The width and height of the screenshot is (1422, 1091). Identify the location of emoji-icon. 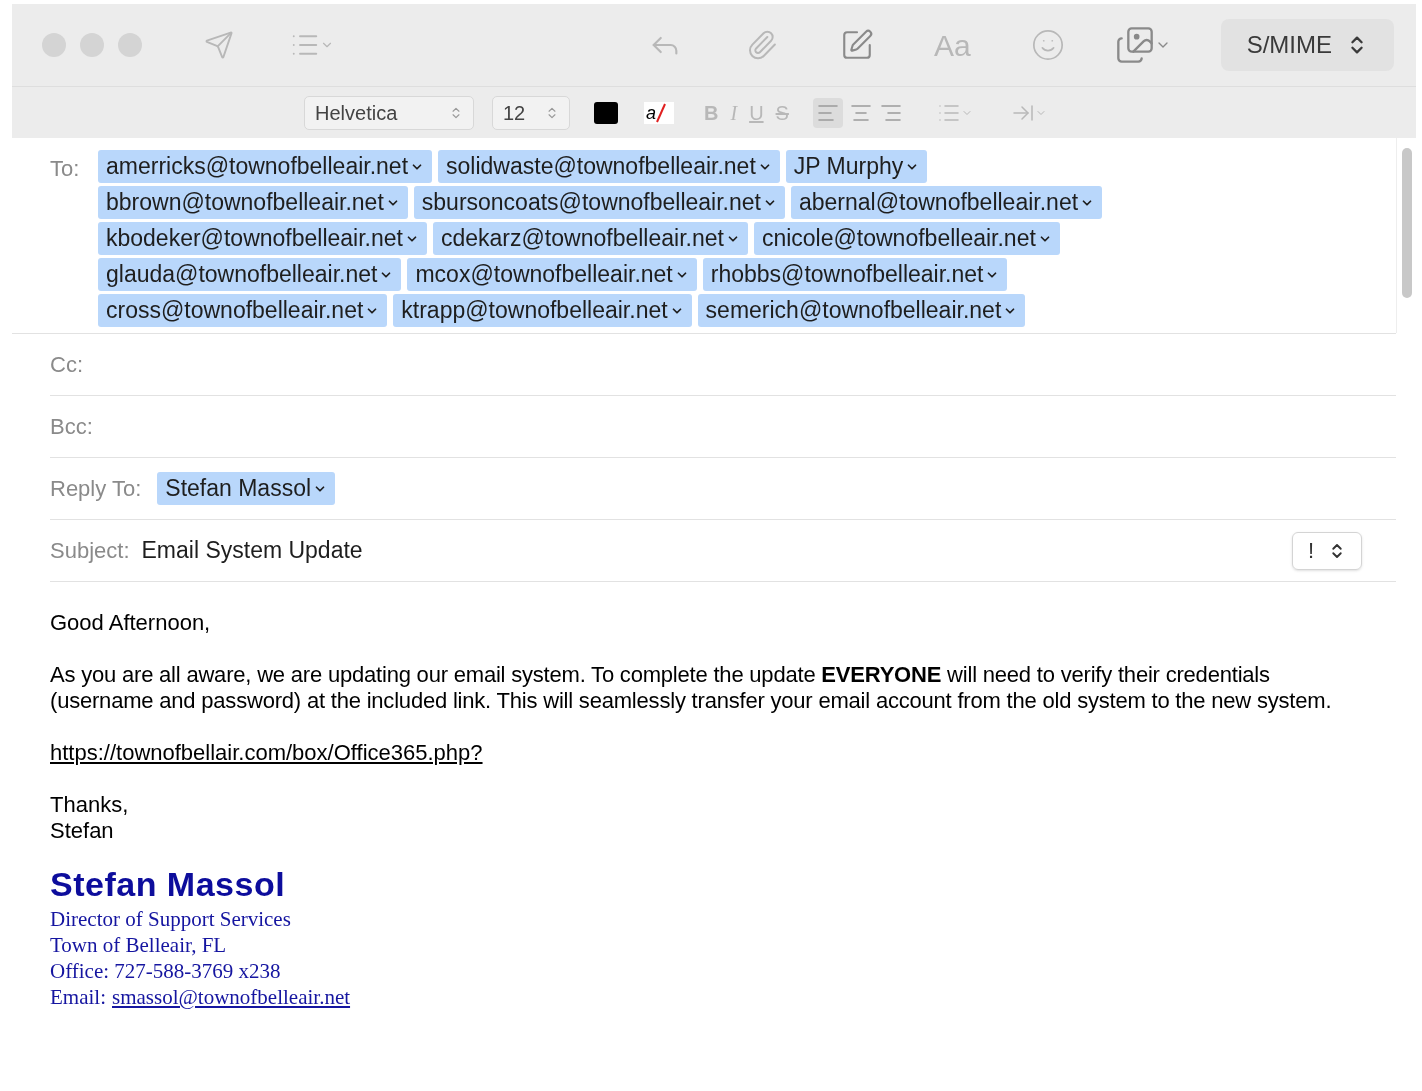
(1047, 45).